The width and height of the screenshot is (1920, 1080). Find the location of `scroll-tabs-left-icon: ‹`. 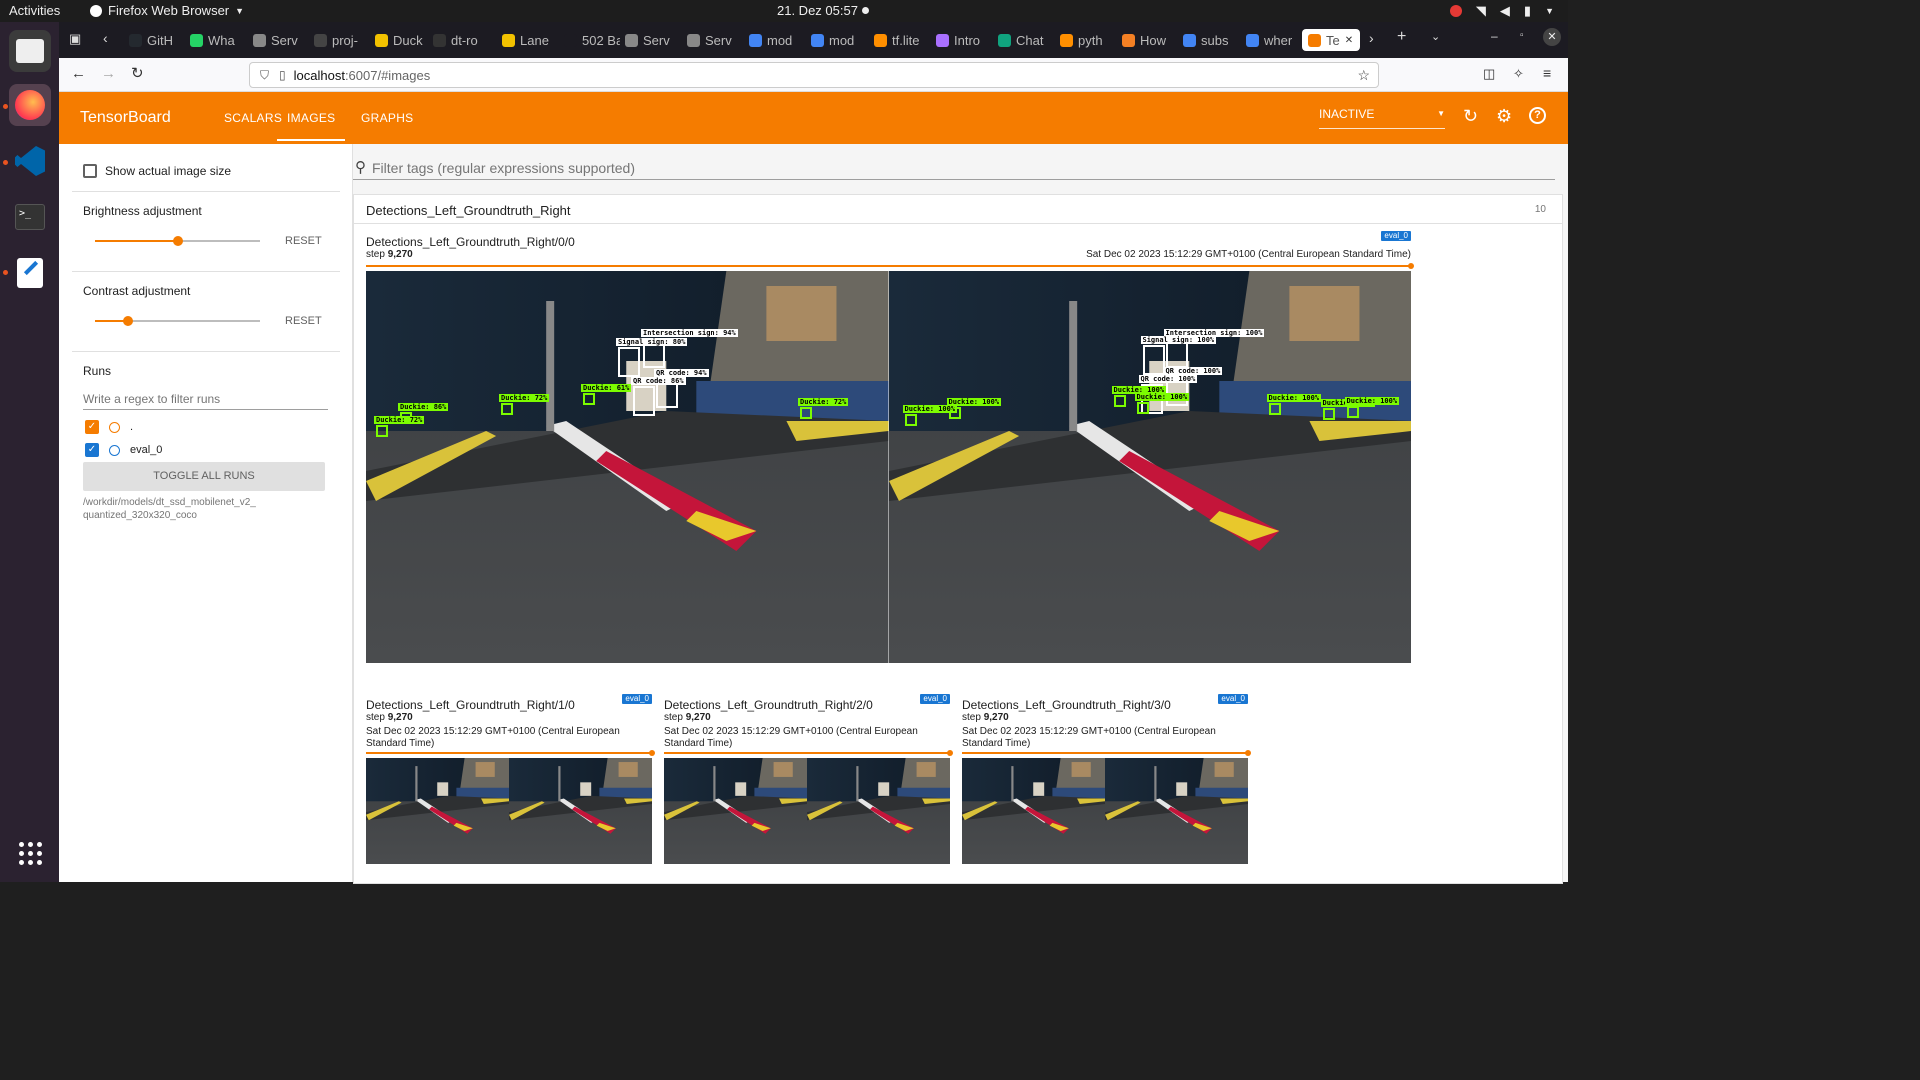

scroll-tabs-left-icon: ‹ is located at coordinates (105, 38).